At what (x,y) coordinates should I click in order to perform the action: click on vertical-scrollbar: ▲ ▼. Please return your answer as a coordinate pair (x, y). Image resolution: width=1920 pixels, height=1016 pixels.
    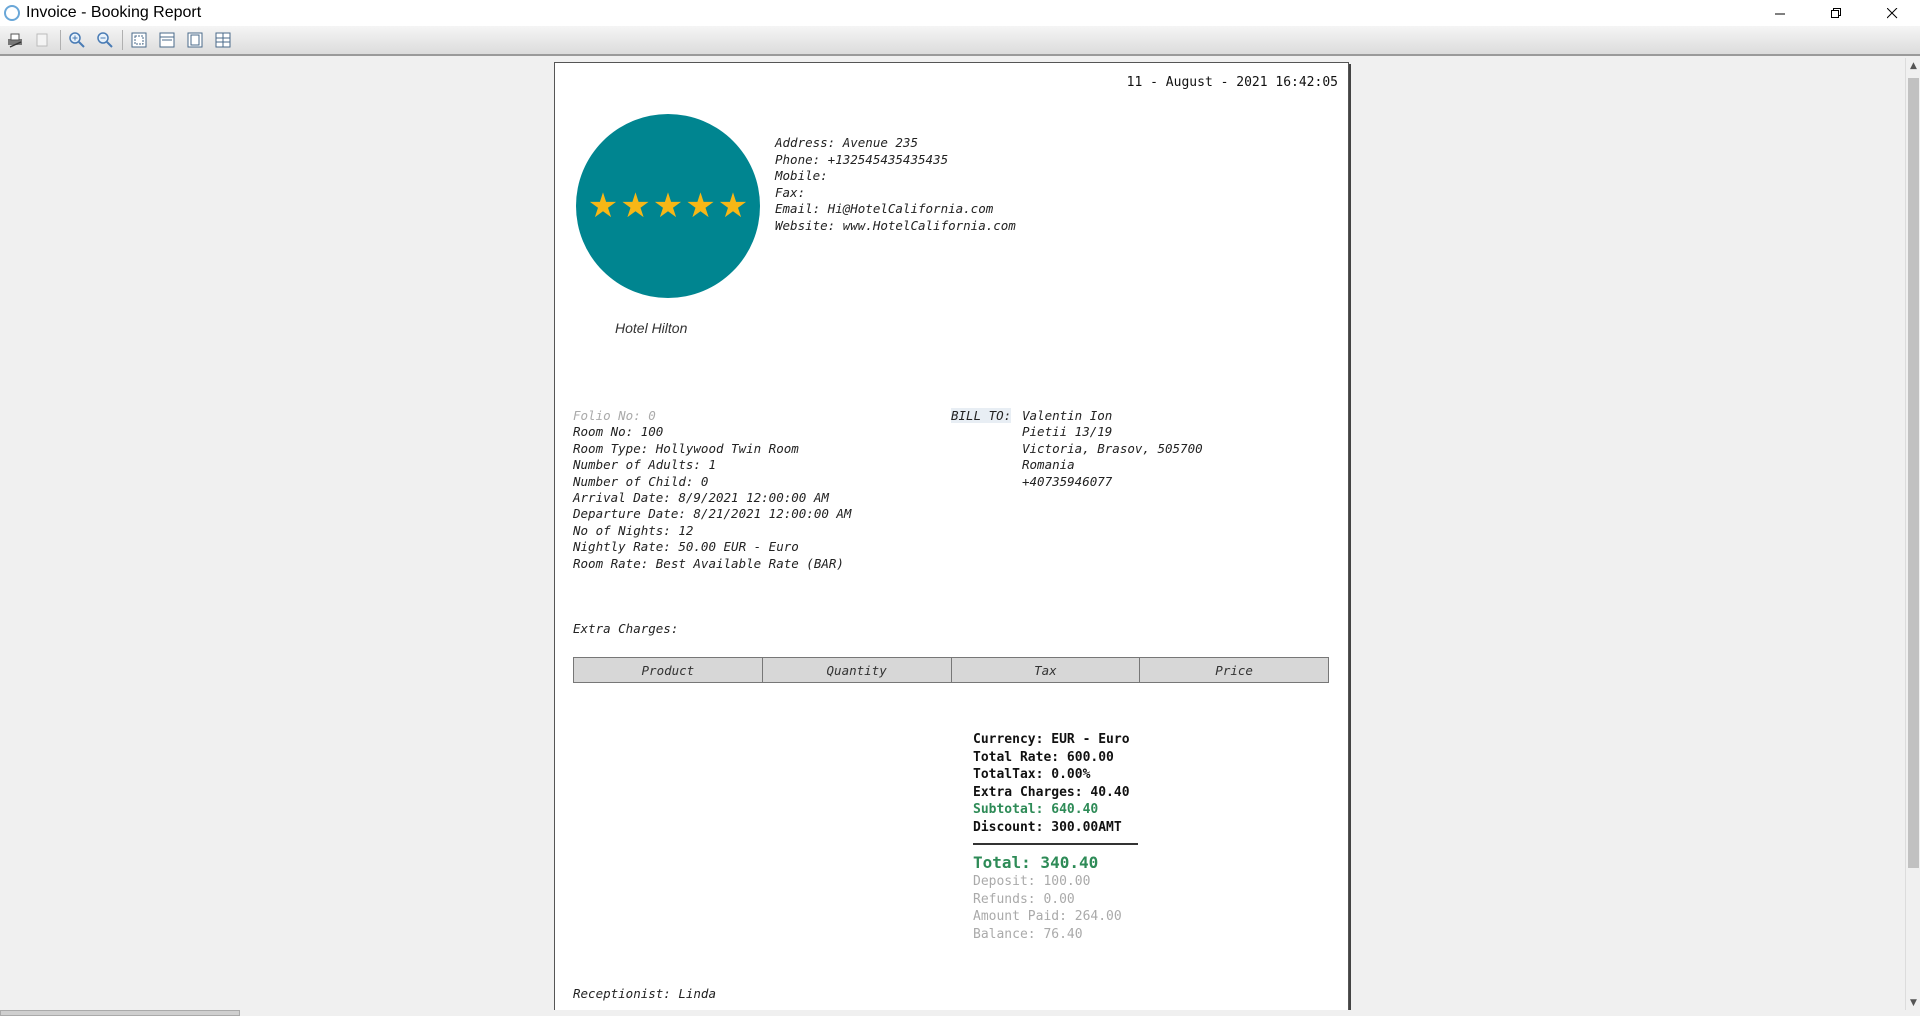
    Looking at the image, I should click on (1912, 534).